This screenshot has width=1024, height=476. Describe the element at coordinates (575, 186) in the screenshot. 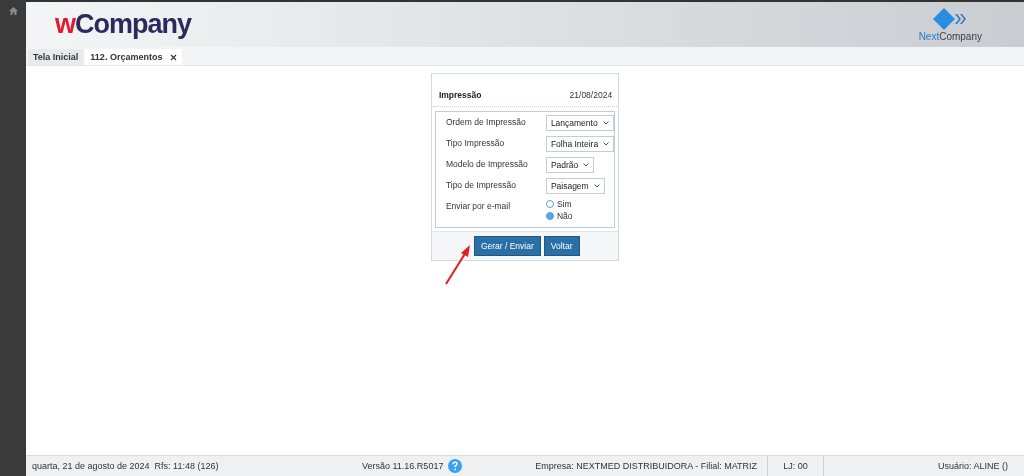

I see `dropdown: Paisagem` at that location.